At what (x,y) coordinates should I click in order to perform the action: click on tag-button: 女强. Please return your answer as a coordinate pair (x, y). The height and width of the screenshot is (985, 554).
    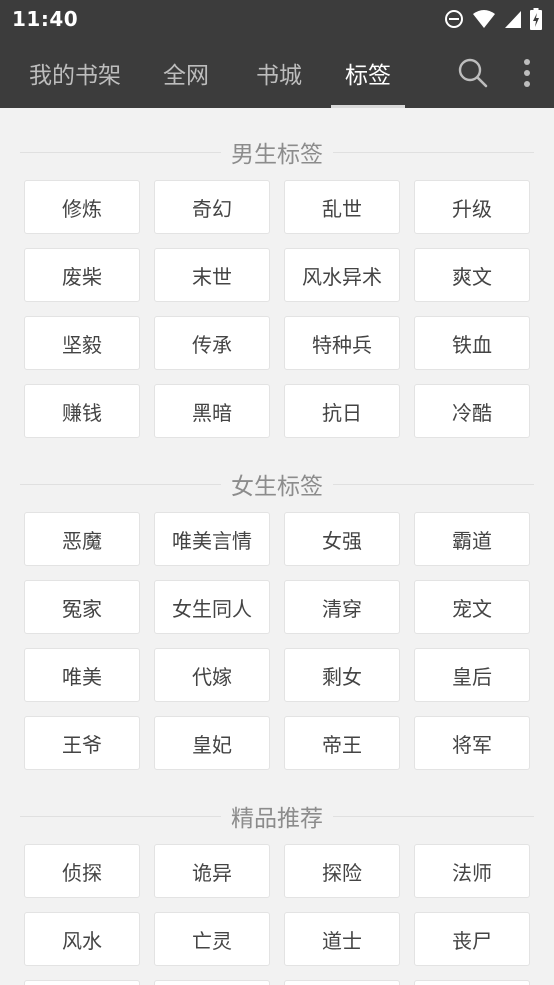
    Looking at the image, I should click on (342, 539).